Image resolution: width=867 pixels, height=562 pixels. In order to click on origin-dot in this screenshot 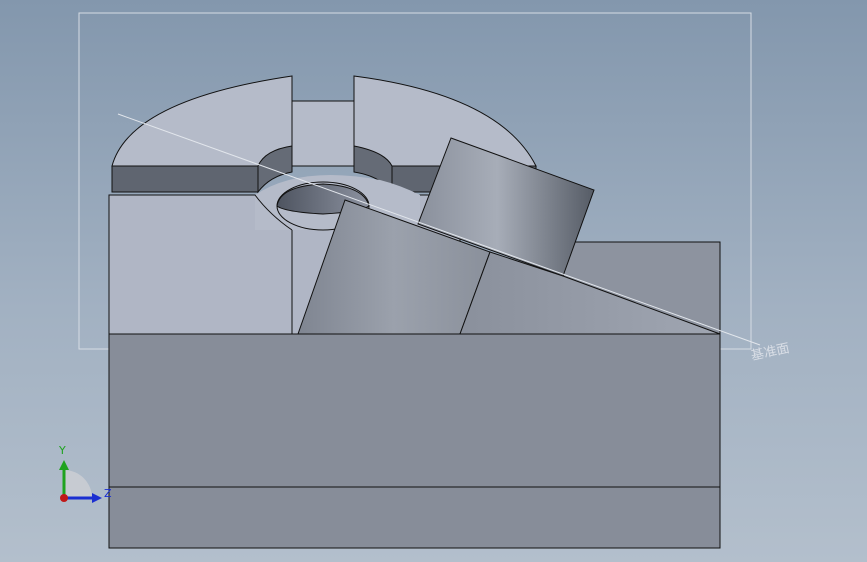, I will do `click(64, 498)`.